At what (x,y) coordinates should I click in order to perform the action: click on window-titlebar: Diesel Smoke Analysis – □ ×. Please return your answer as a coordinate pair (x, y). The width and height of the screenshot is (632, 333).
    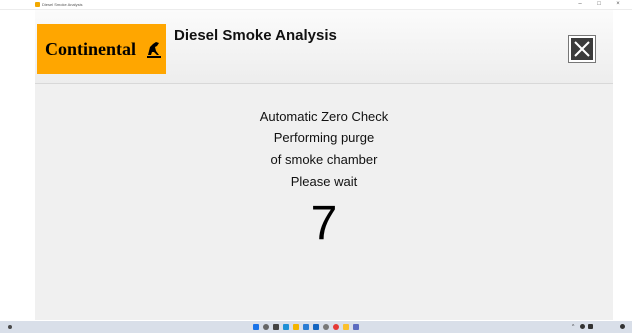
    Looking at the image, I should click on (316, 5).